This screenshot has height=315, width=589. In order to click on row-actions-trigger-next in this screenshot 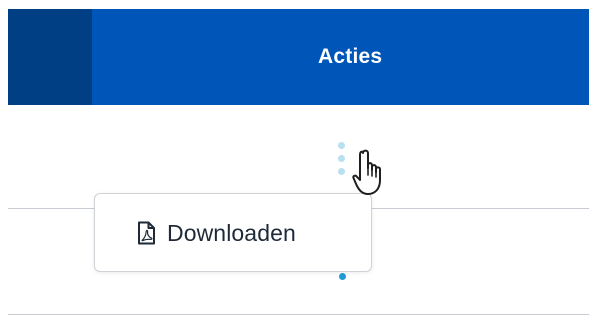, I will do `click(342, 276)`.